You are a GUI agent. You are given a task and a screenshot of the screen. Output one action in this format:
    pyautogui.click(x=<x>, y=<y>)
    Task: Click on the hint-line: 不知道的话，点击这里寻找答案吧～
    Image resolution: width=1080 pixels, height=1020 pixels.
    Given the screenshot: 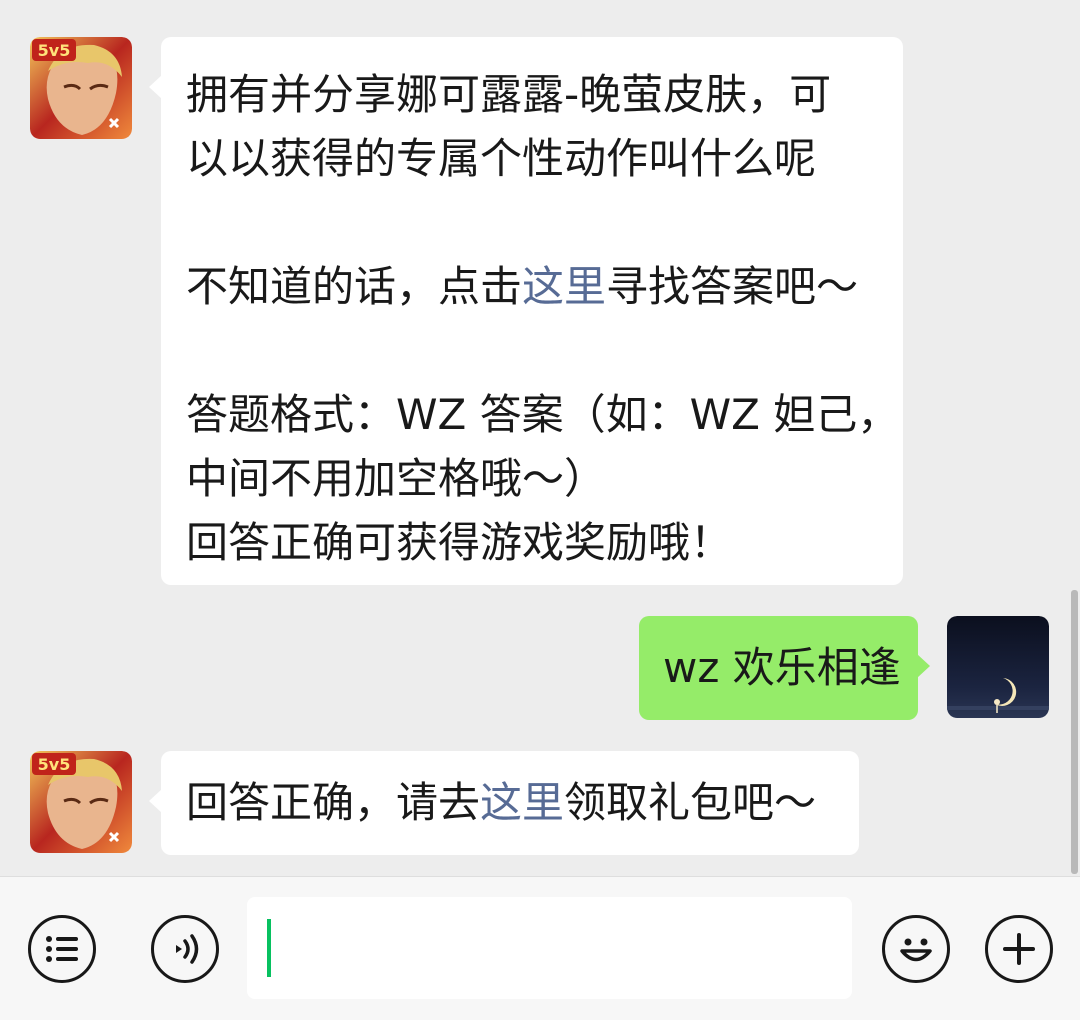 What is the action you would take?
    pyautogui.click(x=544, y=287)
    